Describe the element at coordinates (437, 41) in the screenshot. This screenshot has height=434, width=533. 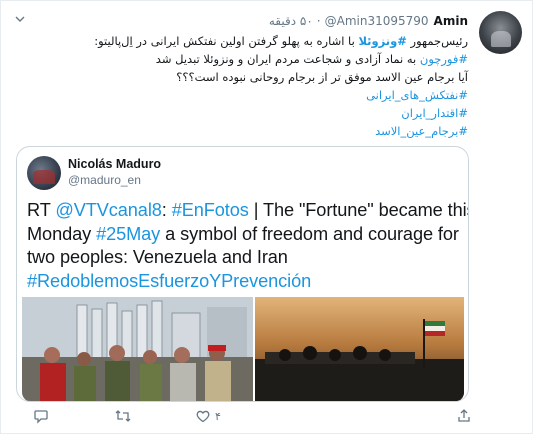
I see `body-text-segment: رئیس‌جمهور` at that location.